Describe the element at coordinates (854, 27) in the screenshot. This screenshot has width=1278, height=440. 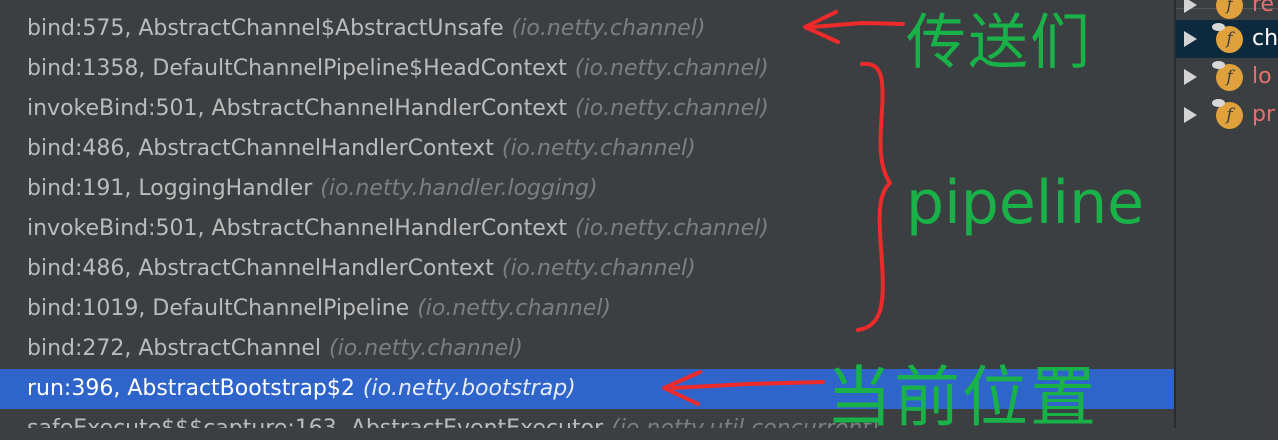
I see `arrow-to-first-frame` at that location.